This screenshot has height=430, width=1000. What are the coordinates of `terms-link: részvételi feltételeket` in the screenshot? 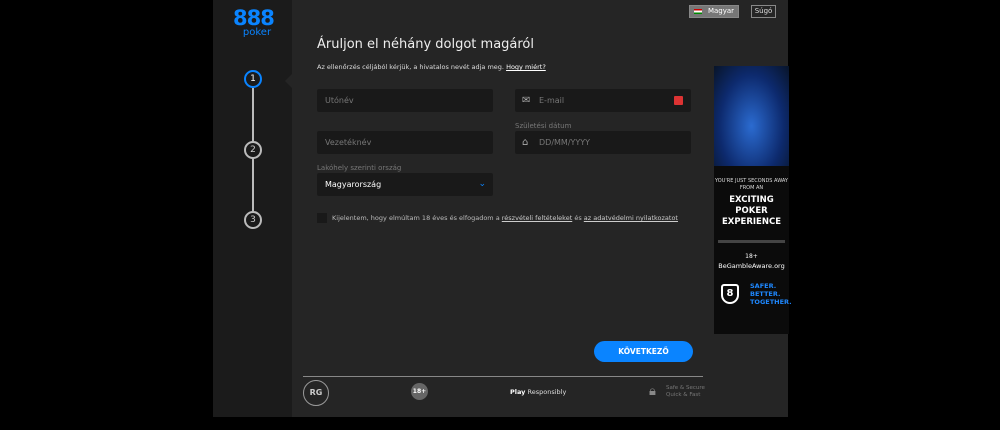 It's located at (537, 218).